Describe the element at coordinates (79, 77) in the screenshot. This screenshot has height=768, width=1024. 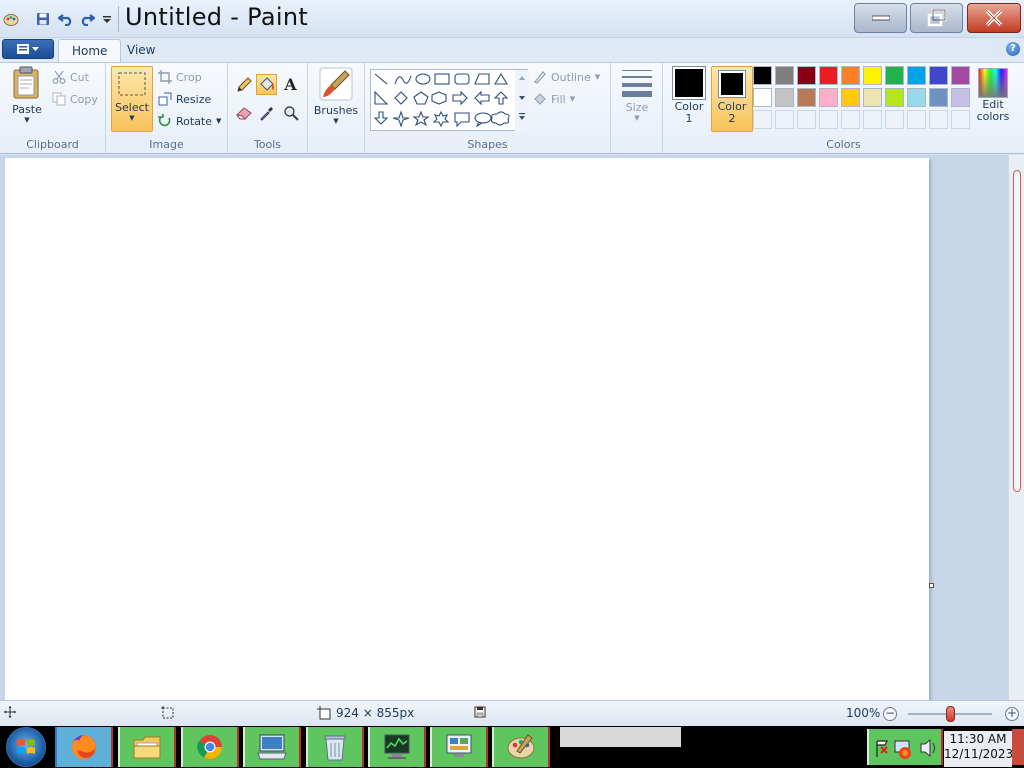
I see `cut-label: Cut` at that location.